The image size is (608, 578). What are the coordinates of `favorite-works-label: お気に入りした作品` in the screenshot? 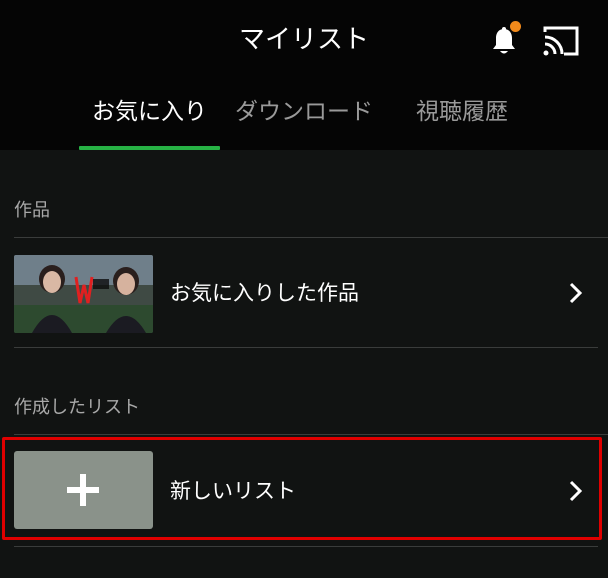 It's located at (264, 293).